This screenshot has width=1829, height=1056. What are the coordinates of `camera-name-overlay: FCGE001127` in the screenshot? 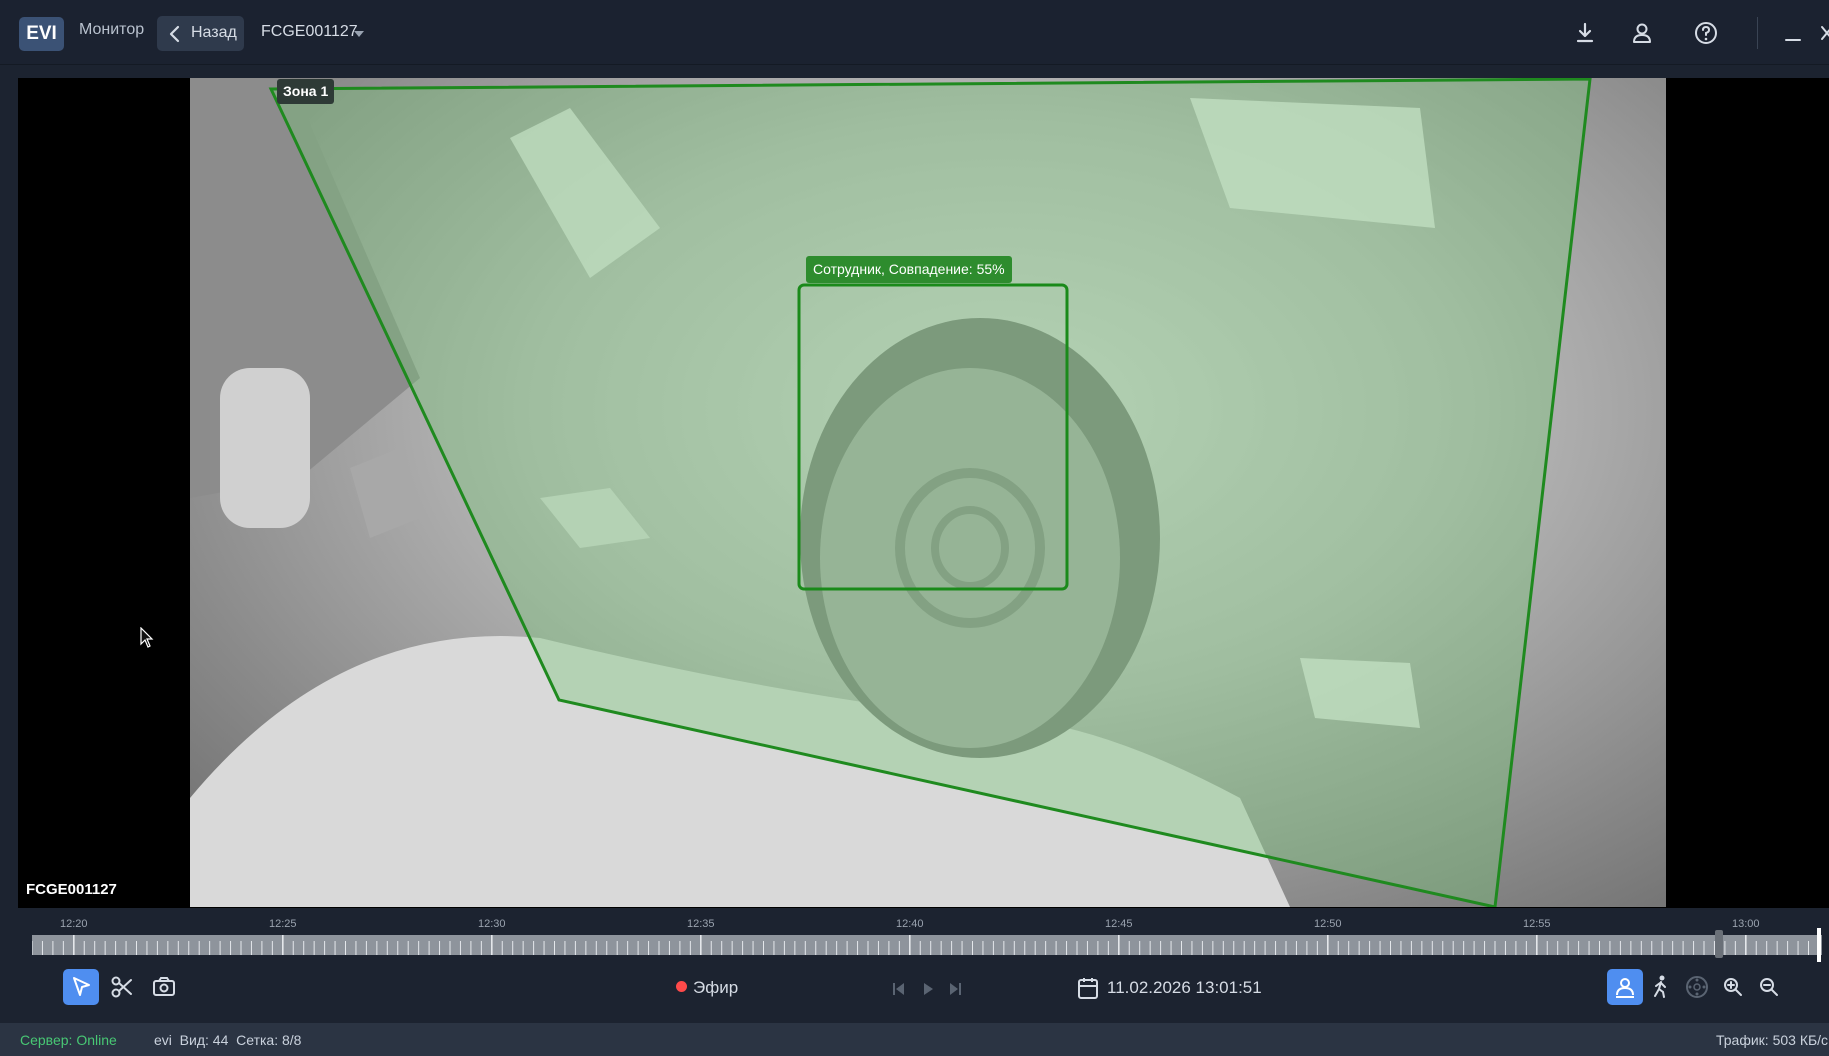 It's located at (71, 889).